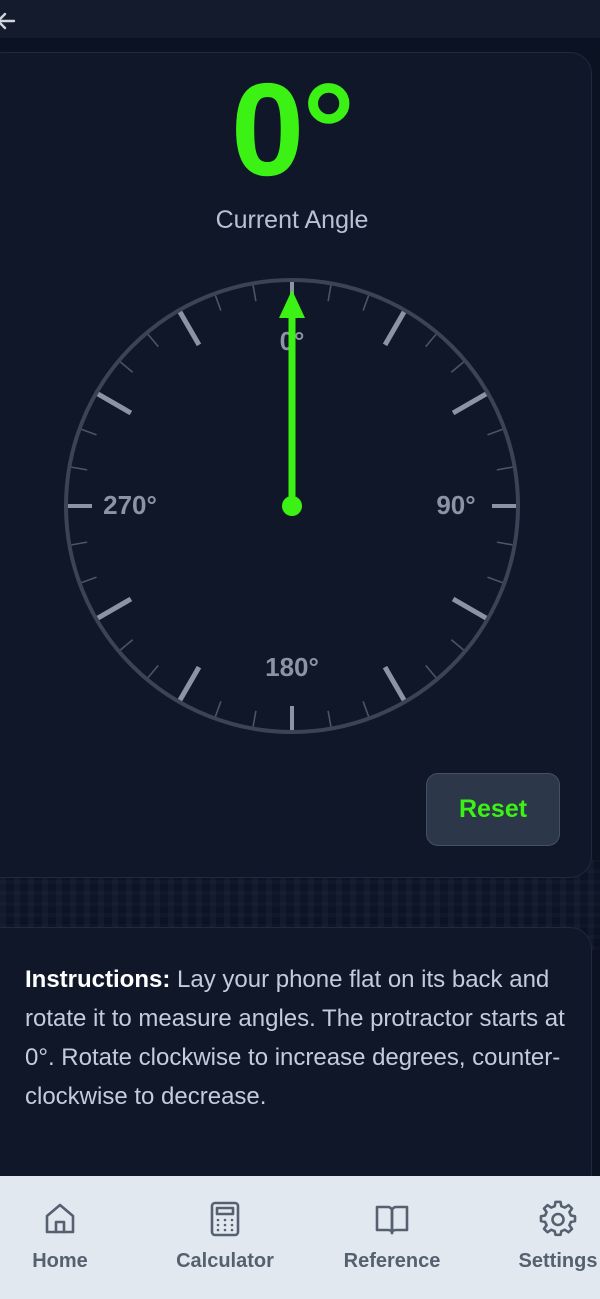 The width and height of the screenshot is (600, 1299). I want to click on back-arrow-icon, so click(10, 21).